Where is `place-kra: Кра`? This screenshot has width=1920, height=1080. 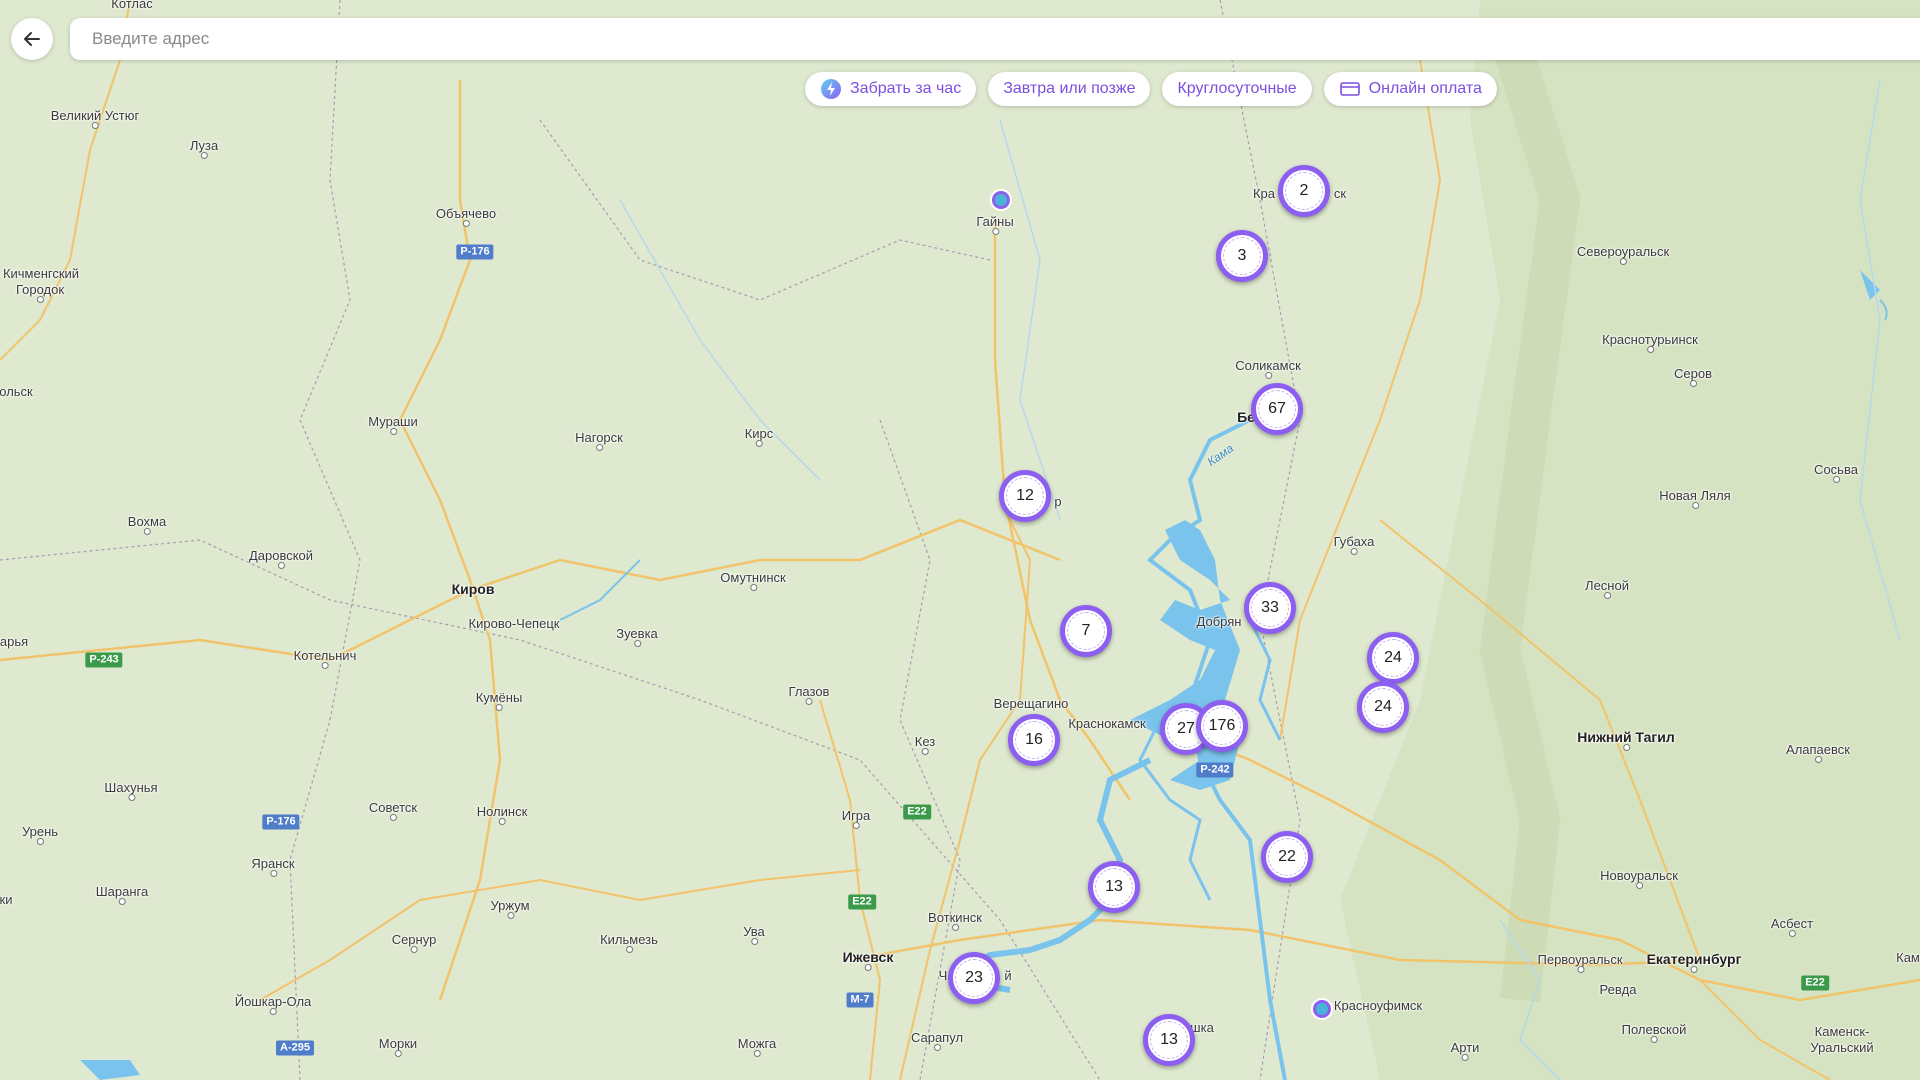
place-kra: Кра is located at coordinates (1264, 193).